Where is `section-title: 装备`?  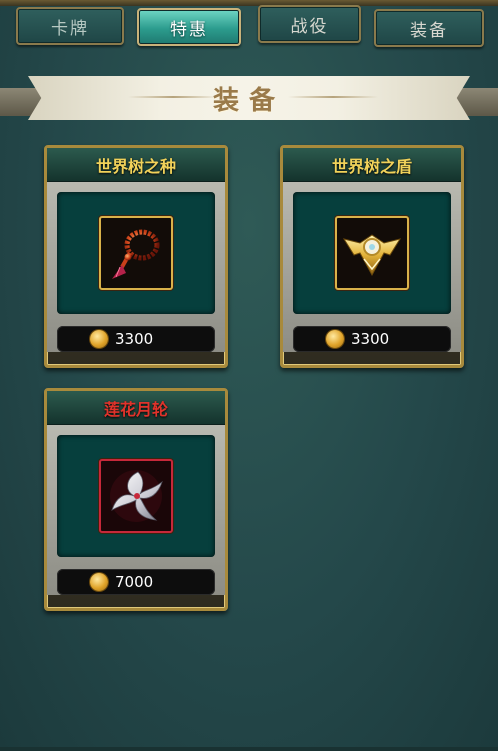
section-title: 装备 is located at coordinates (248, 100).